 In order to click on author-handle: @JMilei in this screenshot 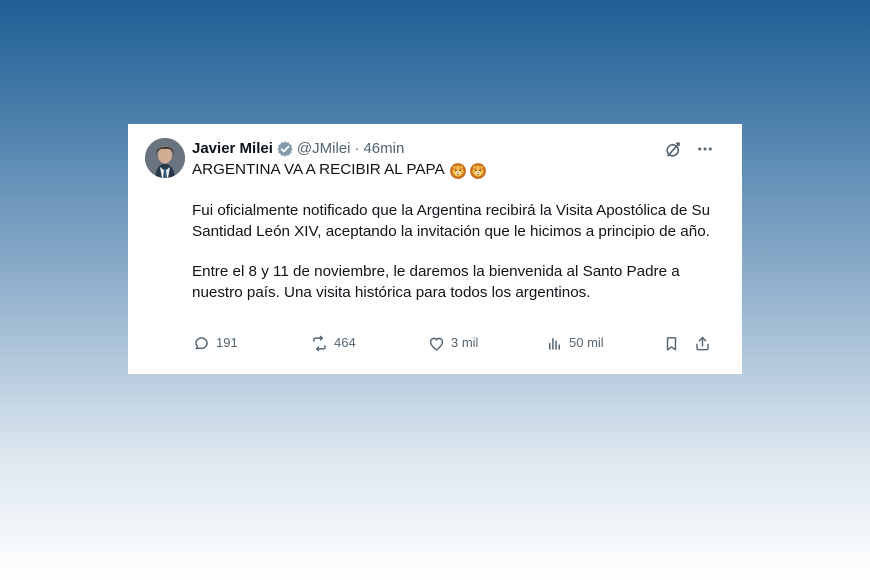, I will do `click(324, 149)`.